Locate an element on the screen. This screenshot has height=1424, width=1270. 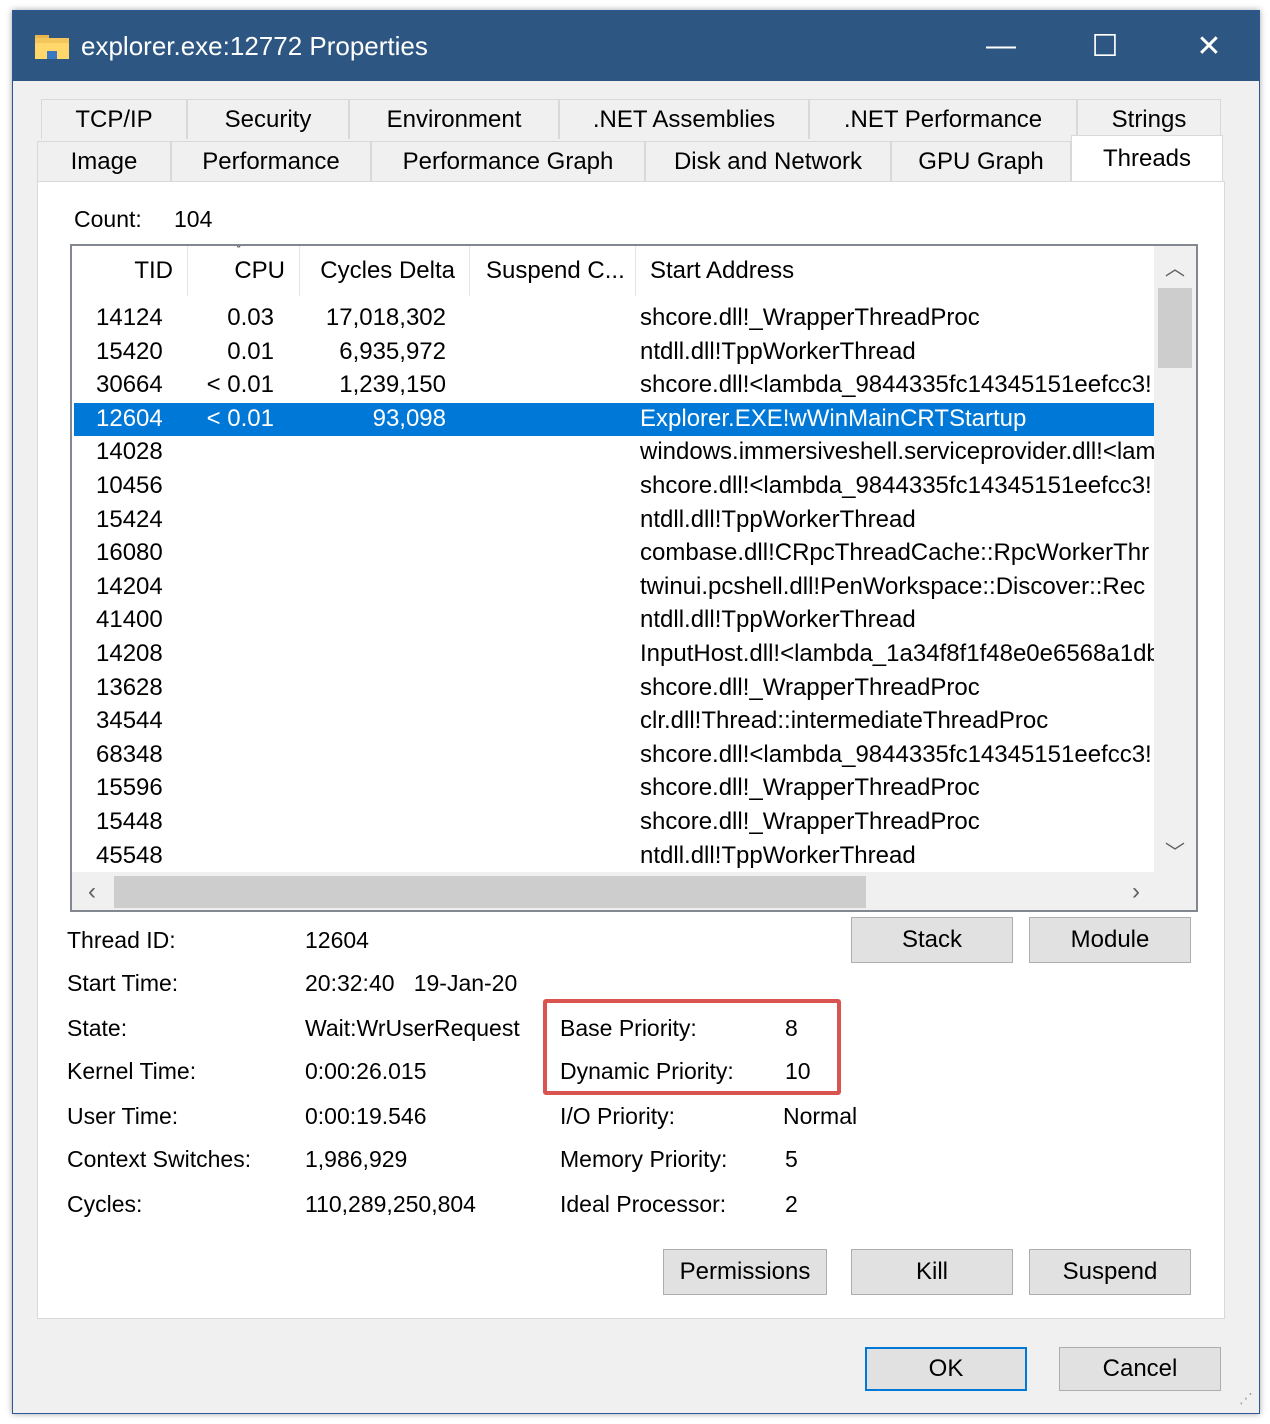
cell-tid: 34544 is located at coordinates (129, 720).